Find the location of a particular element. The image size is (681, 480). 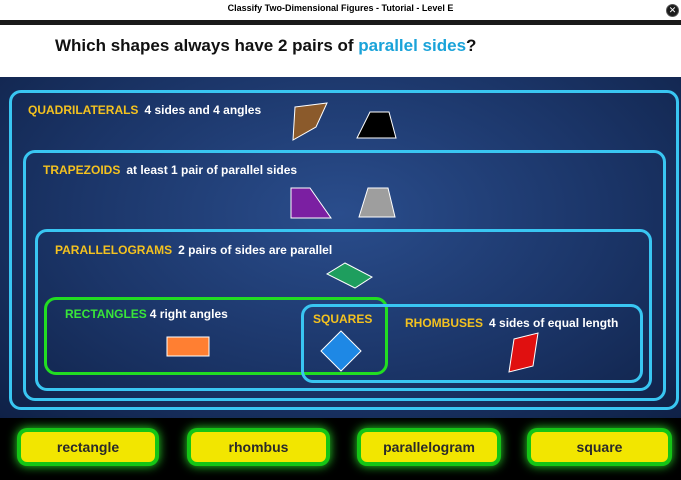

answer-button-parallelogram: parallelogram is located at coordinates (429, 447).